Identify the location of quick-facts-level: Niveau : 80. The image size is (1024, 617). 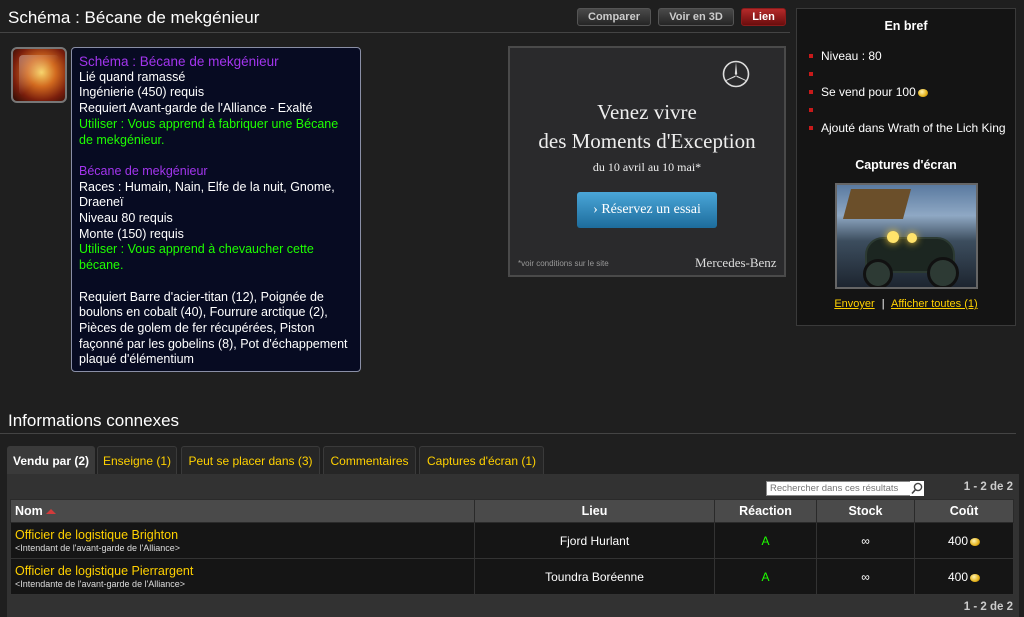
(911, 56).